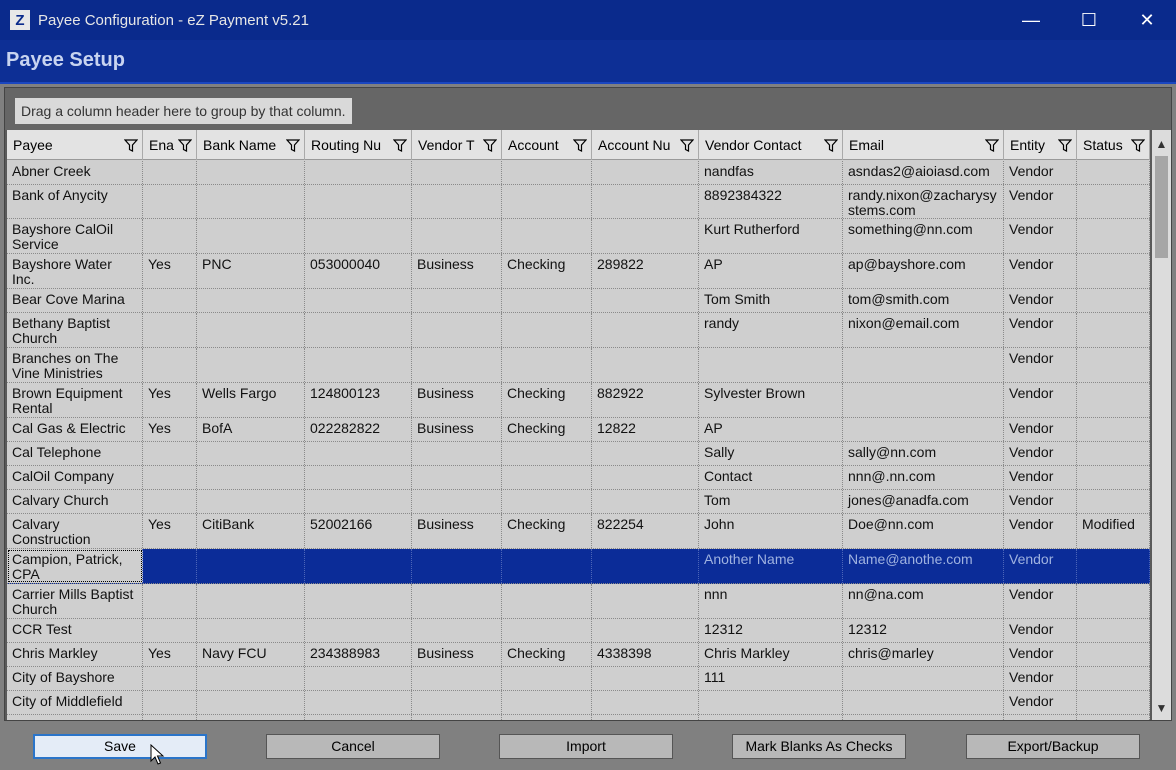 The image size is (1176, 770). What do you see at coordinates (75, 429) in the screenshot?
I see `cell-payee: Cal Gas & Electric` at bounding box center [75, 429].